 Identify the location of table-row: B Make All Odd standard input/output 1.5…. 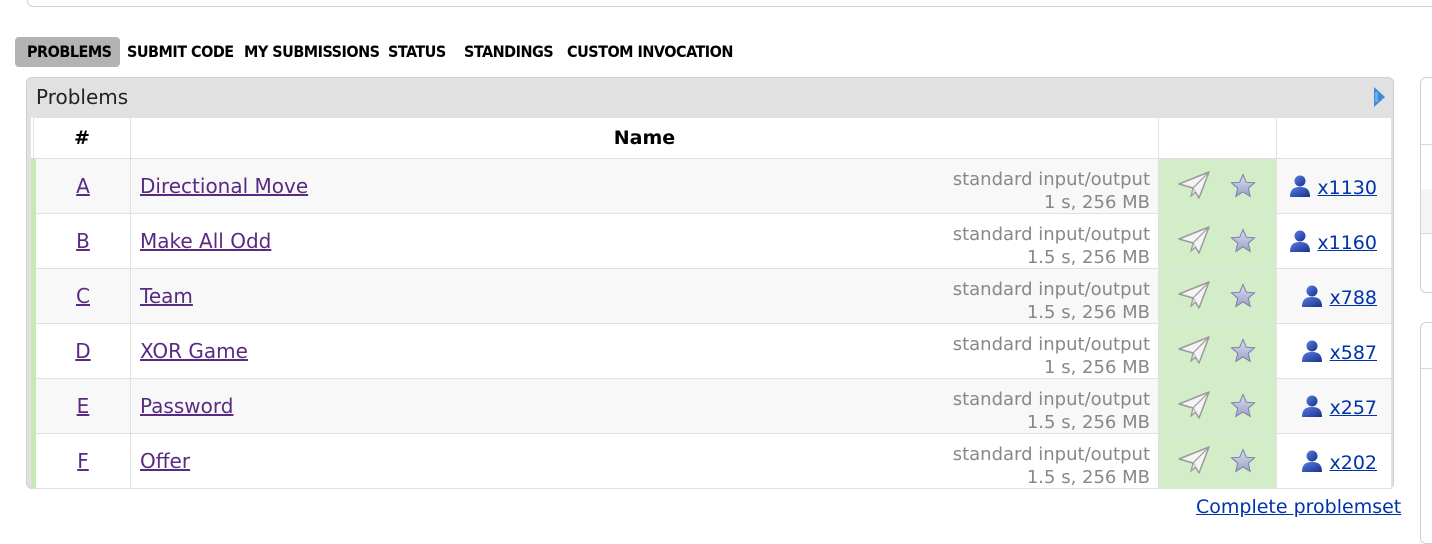
(711, 241).